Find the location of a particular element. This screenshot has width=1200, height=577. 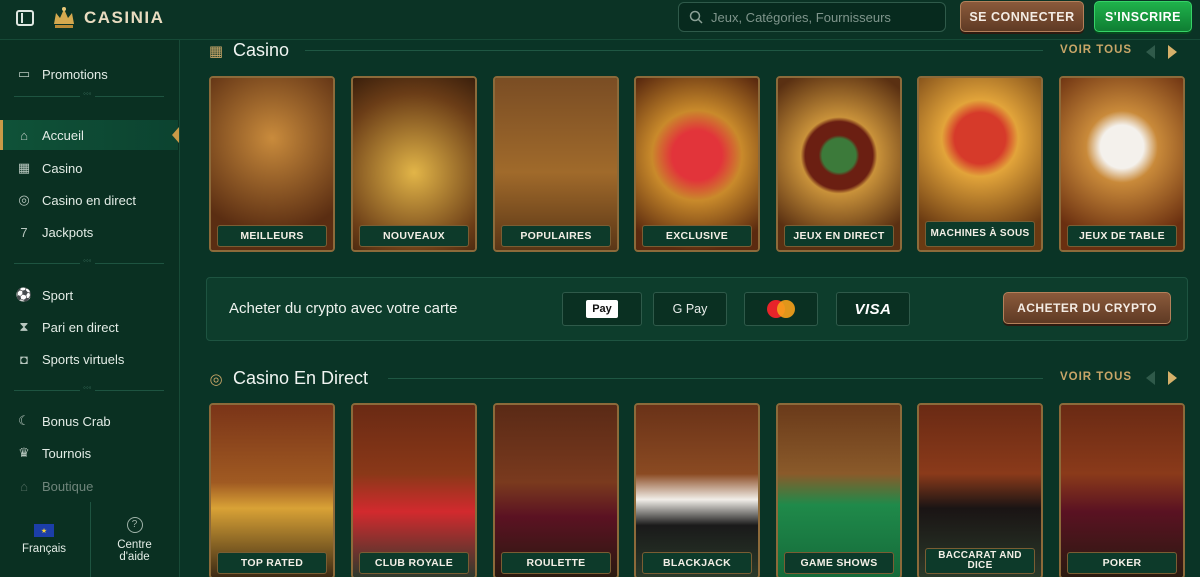

sidebar-item-bonus-crab: ☾ Bonus Crab is located at coordinates (89, 421).